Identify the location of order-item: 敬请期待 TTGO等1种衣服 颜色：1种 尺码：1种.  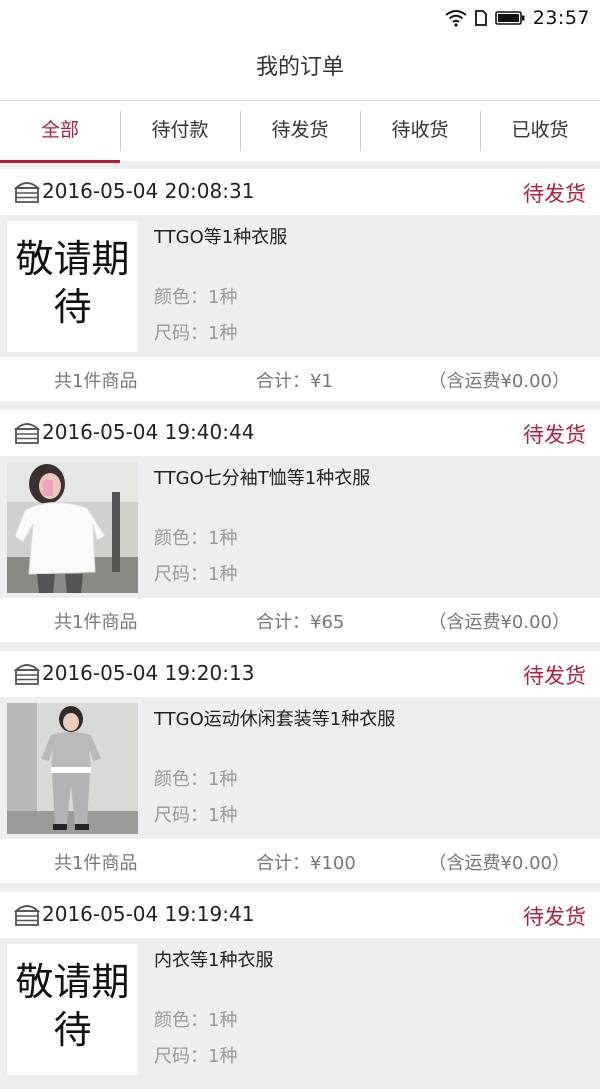
(300, 286).